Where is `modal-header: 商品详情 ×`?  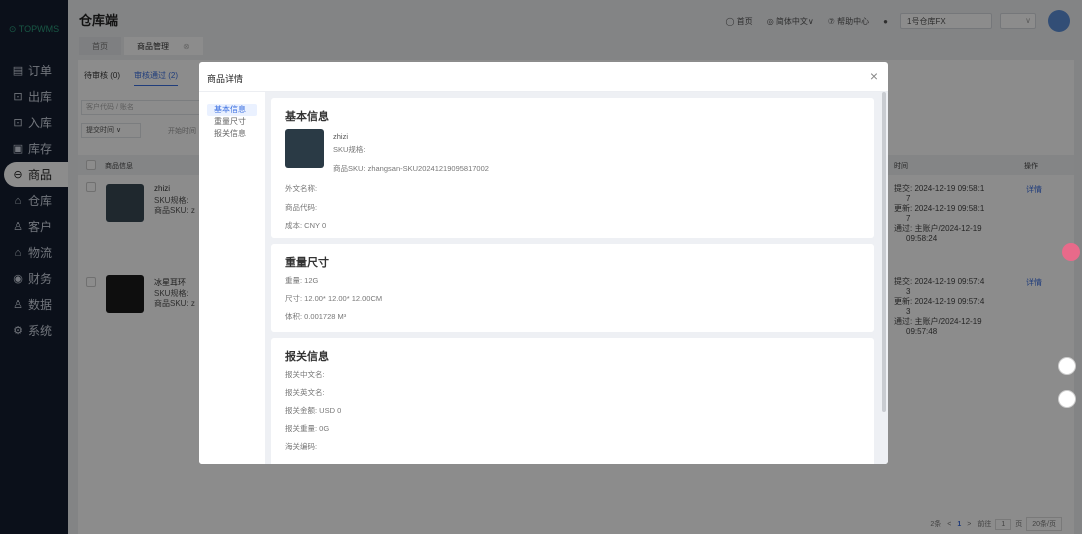 modal-header: 商品详情 × is located at coordinates (543, 77).